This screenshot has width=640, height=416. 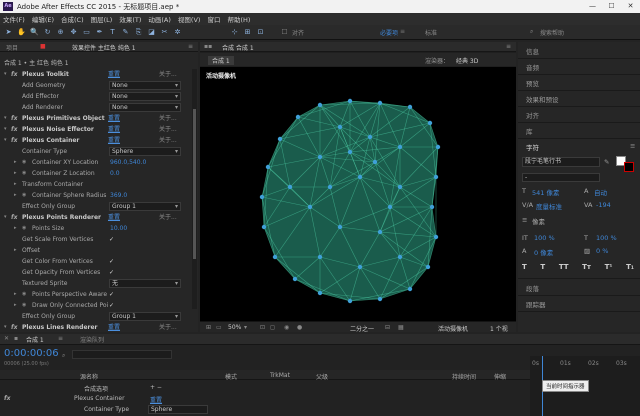 I want to click on axis-world-icon: ⊞, so click(x=247, y=32).